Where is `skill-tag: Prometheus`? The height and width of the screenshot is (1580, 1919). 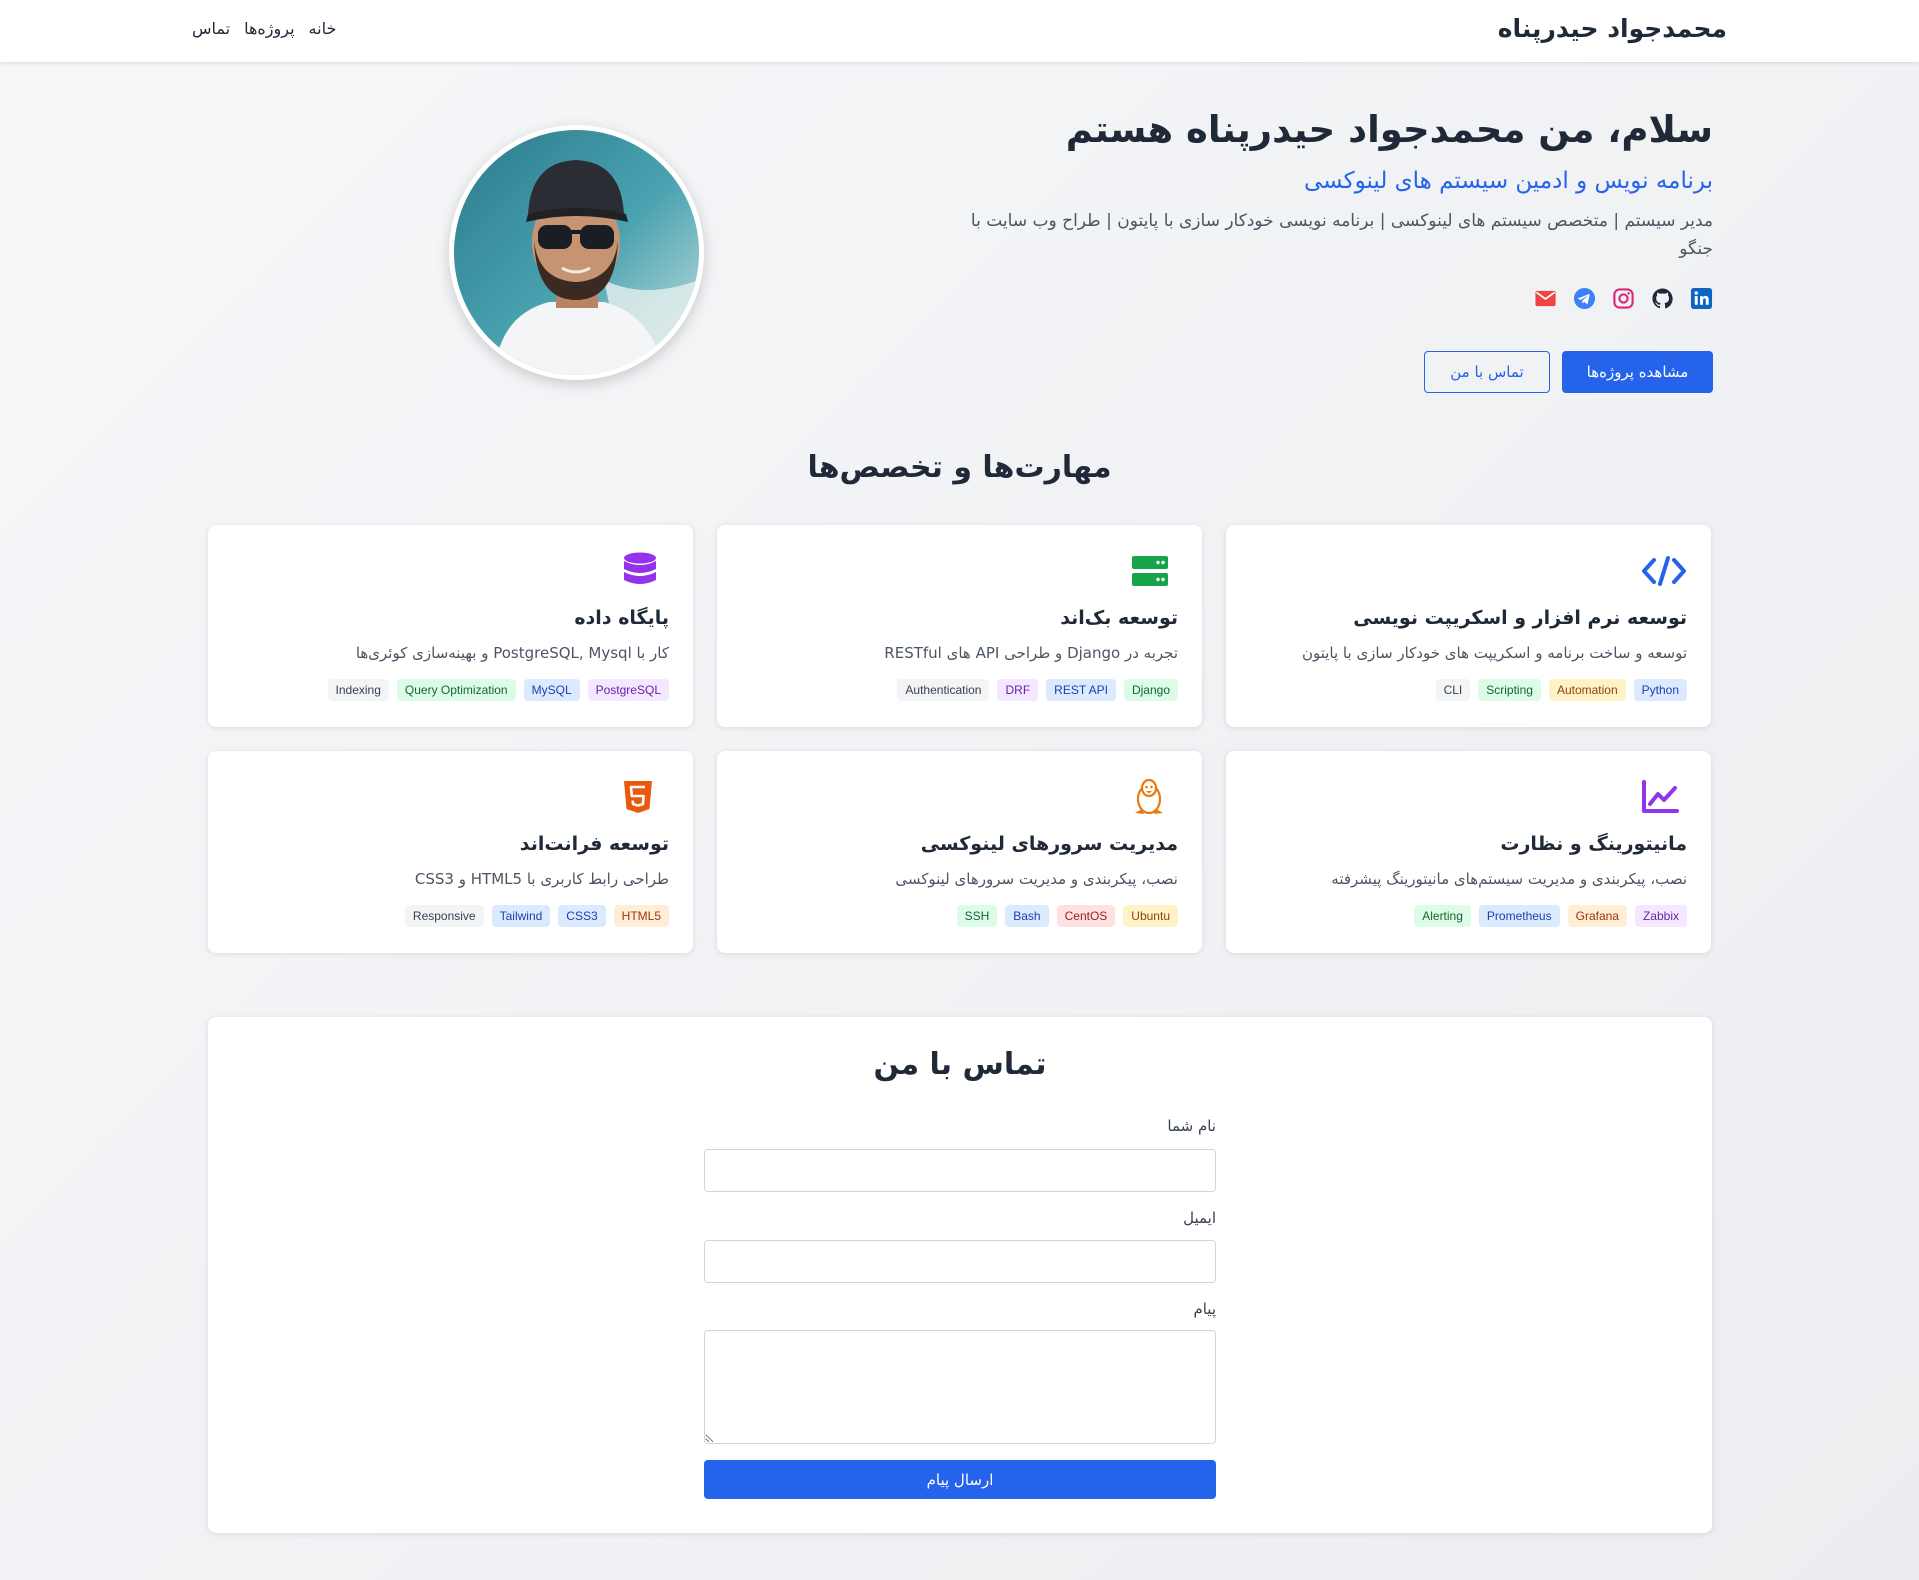
skill-tag: Prometheus is located at coordinates (1519, 916).